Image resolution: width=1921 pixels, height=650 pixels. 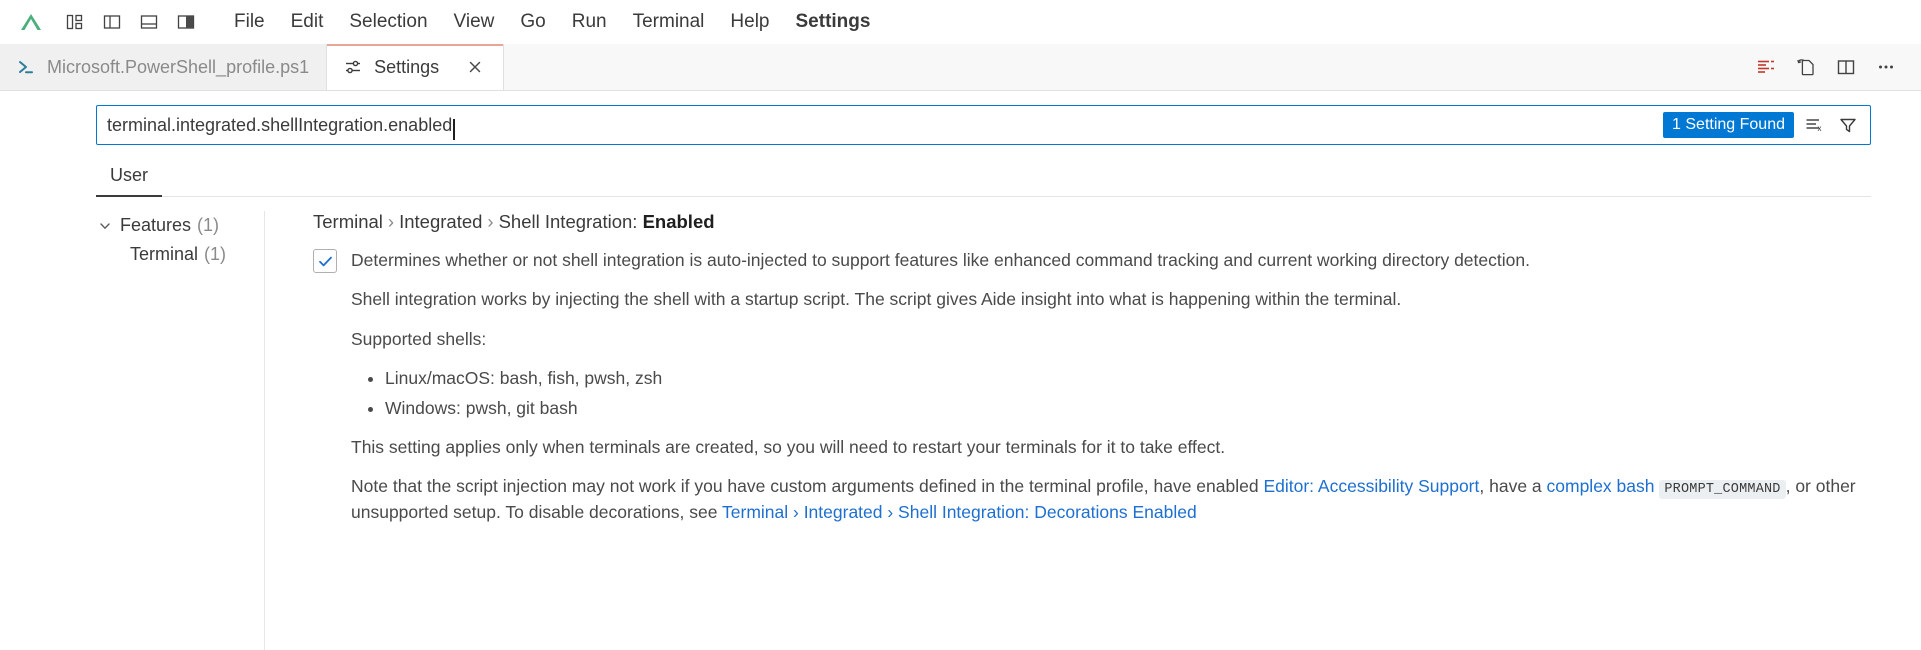 I want to click on link-complex-bash: complex bash, so click(x=1601, y=486).